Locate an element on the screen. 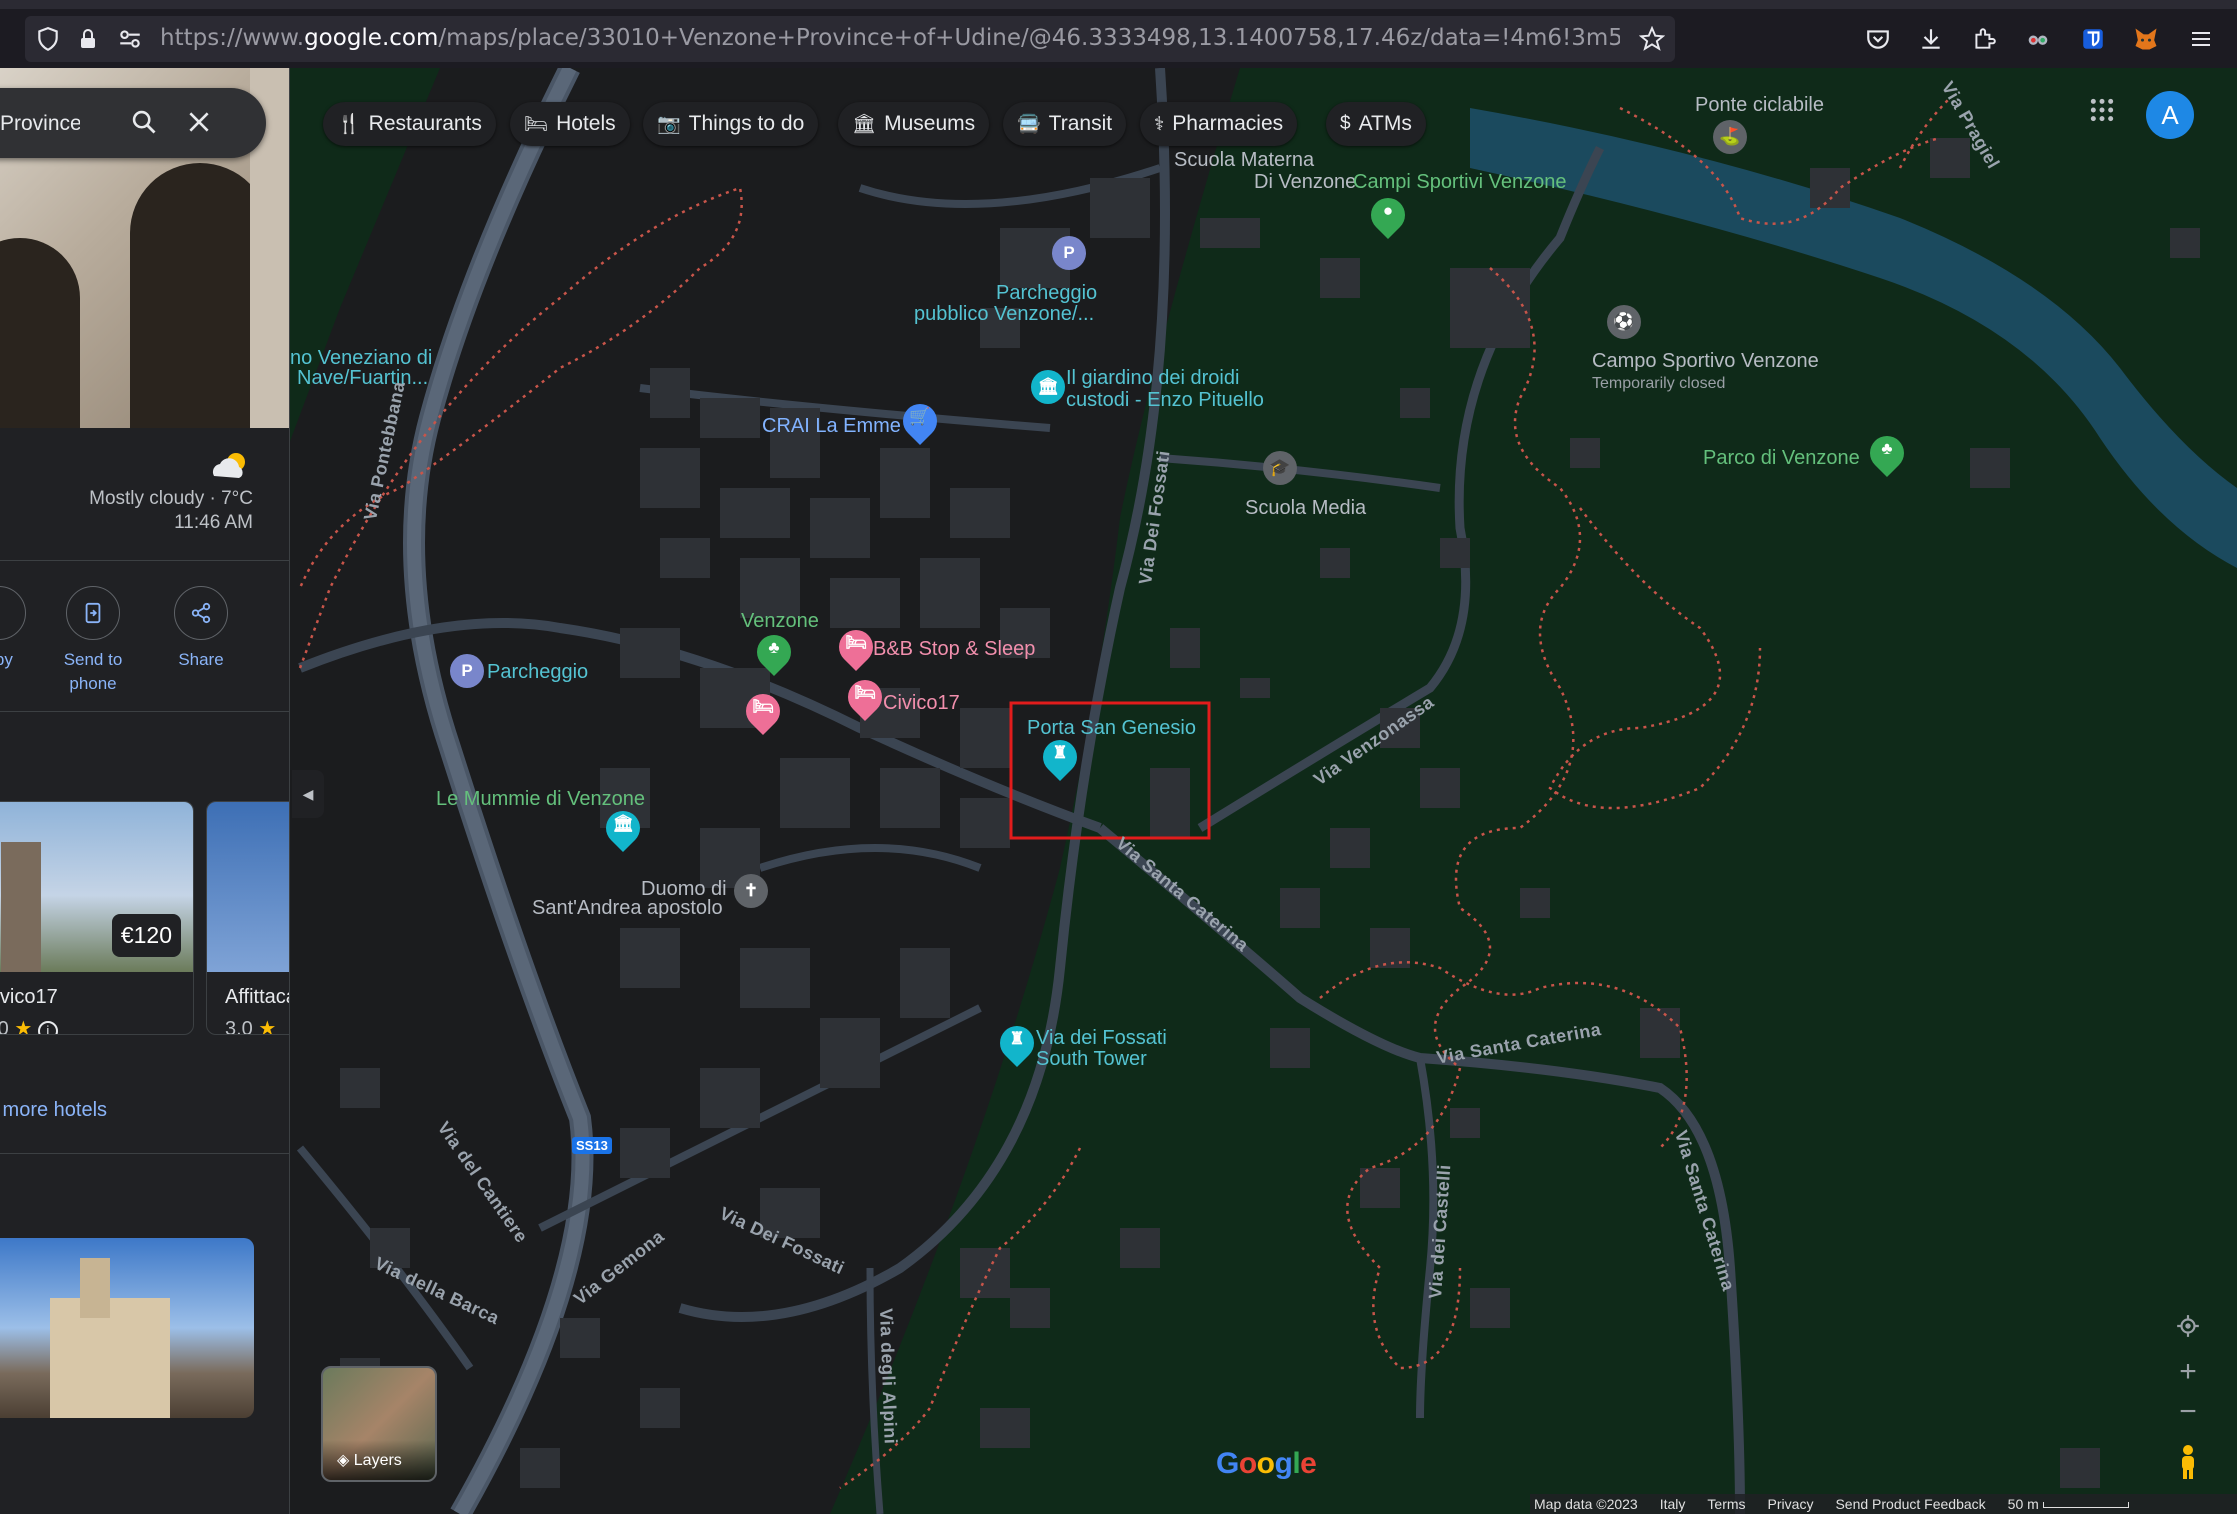 Image resolution: width=2237 pixels, height=1514 pixels. copy-label: Copy is located at coordinates (6, 659).